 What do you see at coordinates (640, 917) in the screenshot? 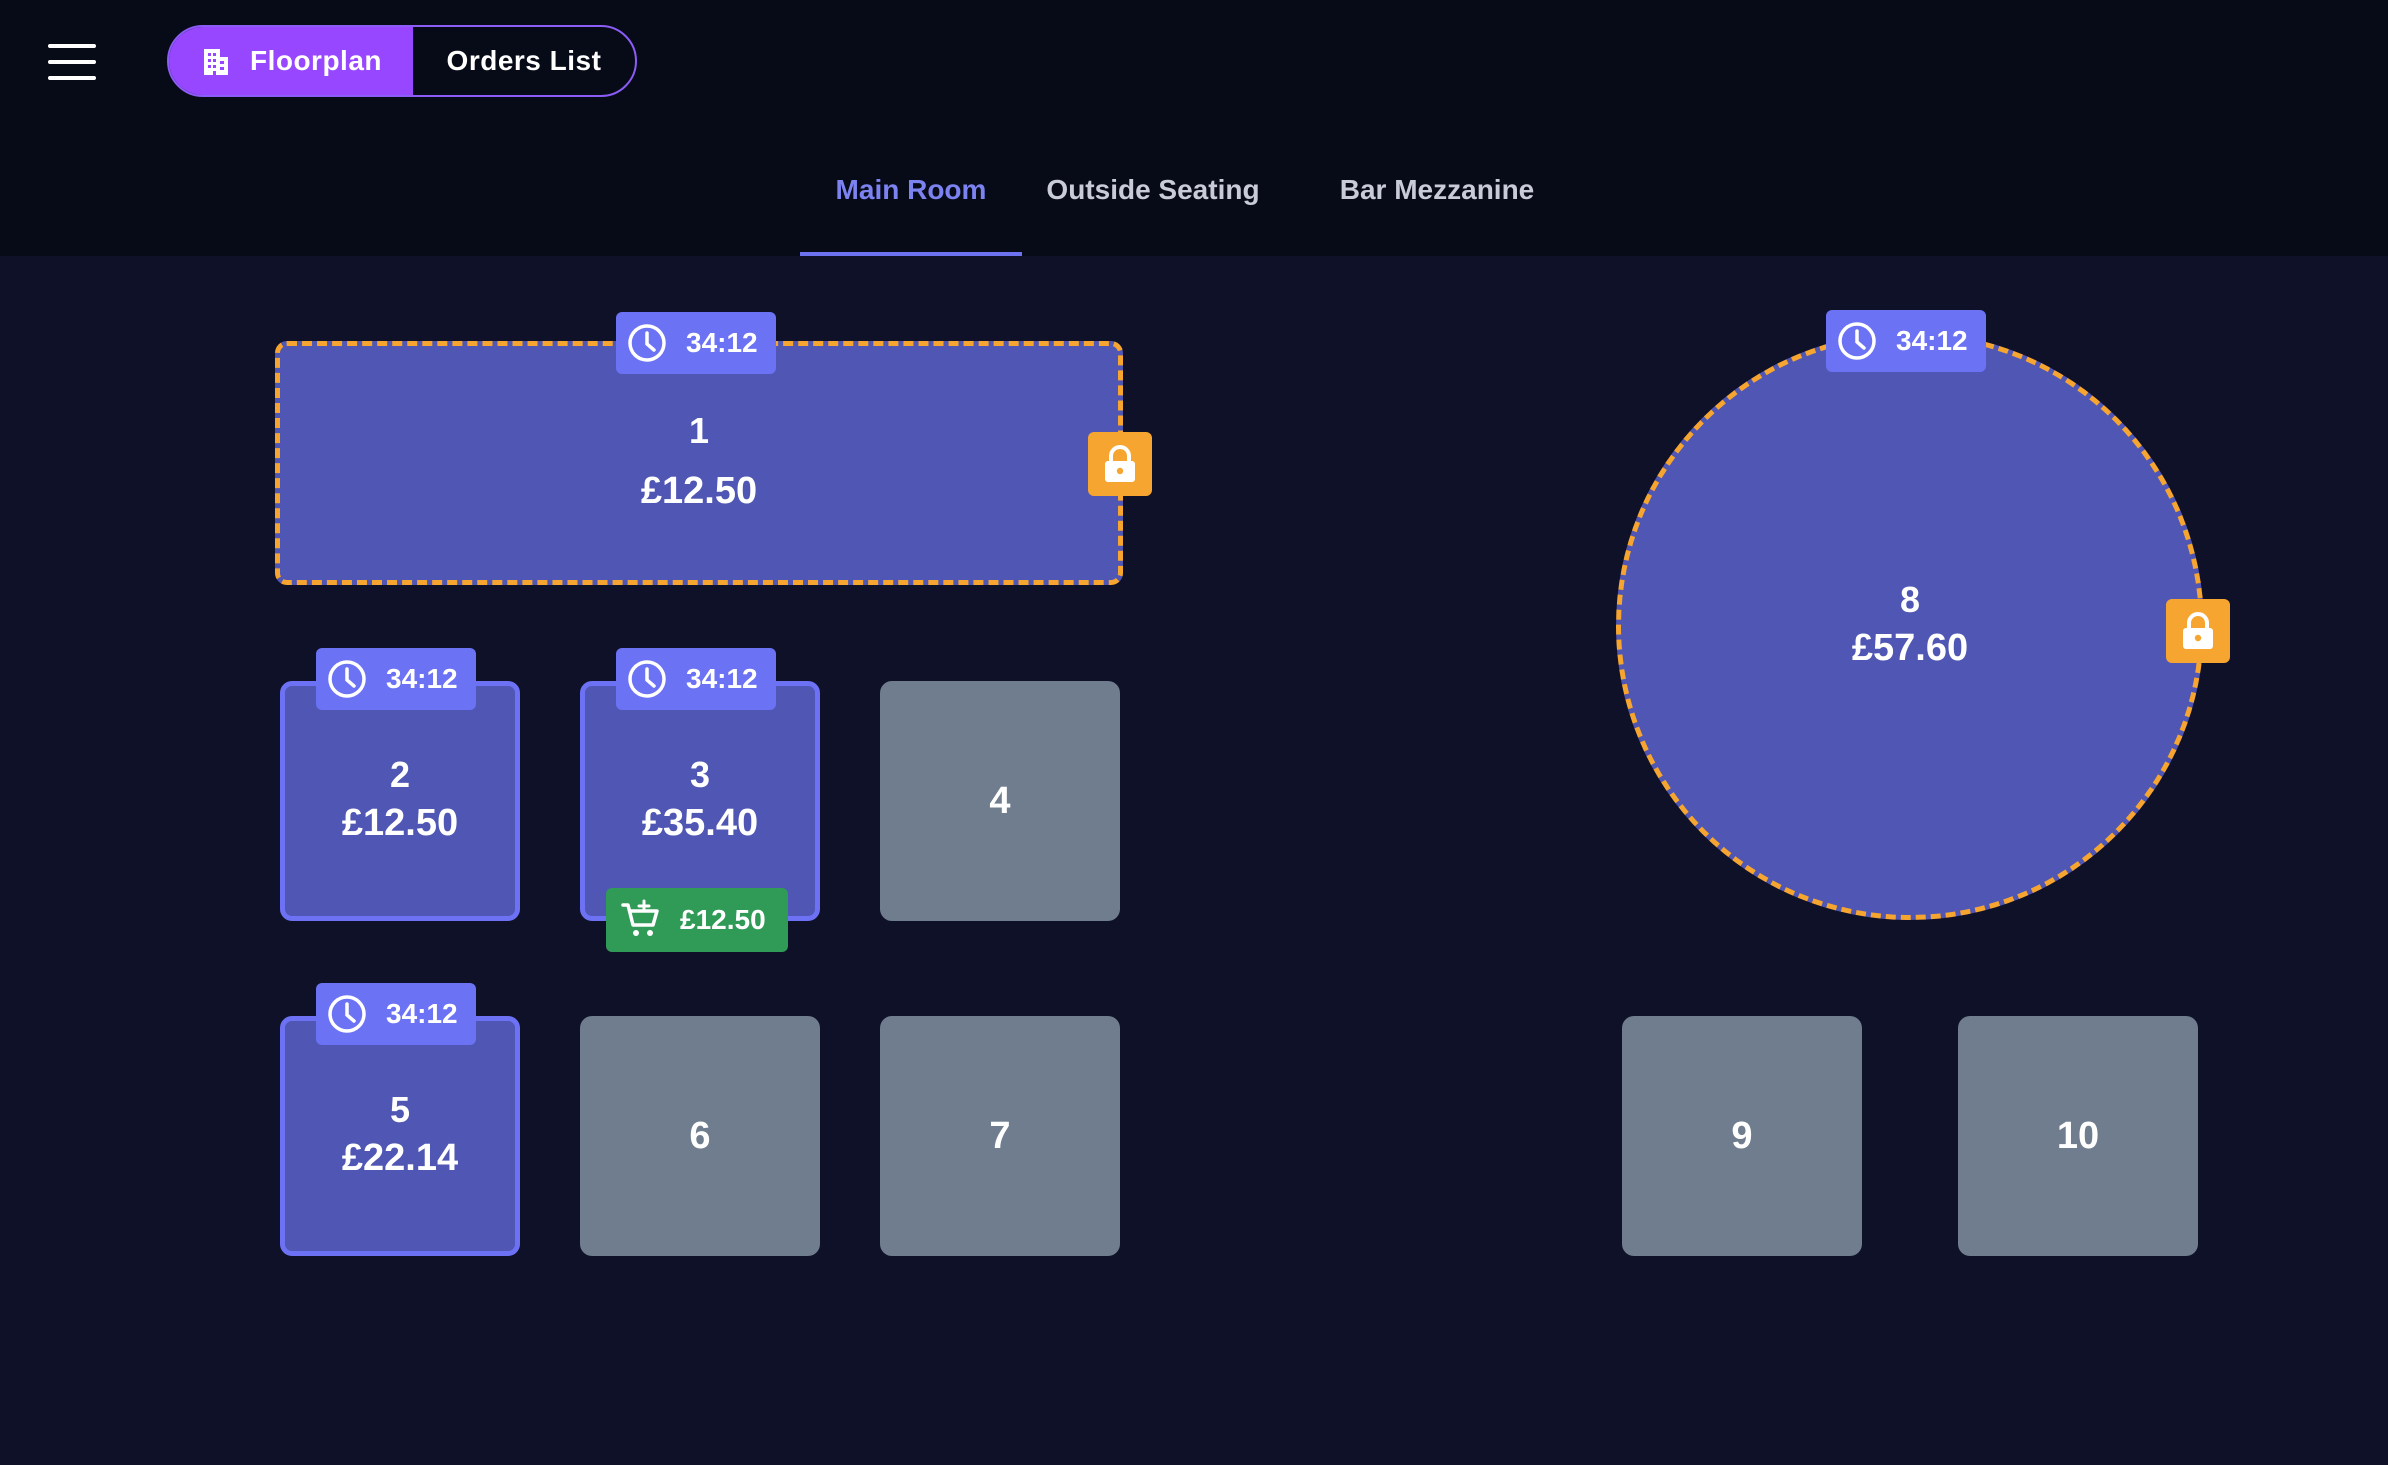
I see `cart-add-icon` at bounding box center [640, 917].